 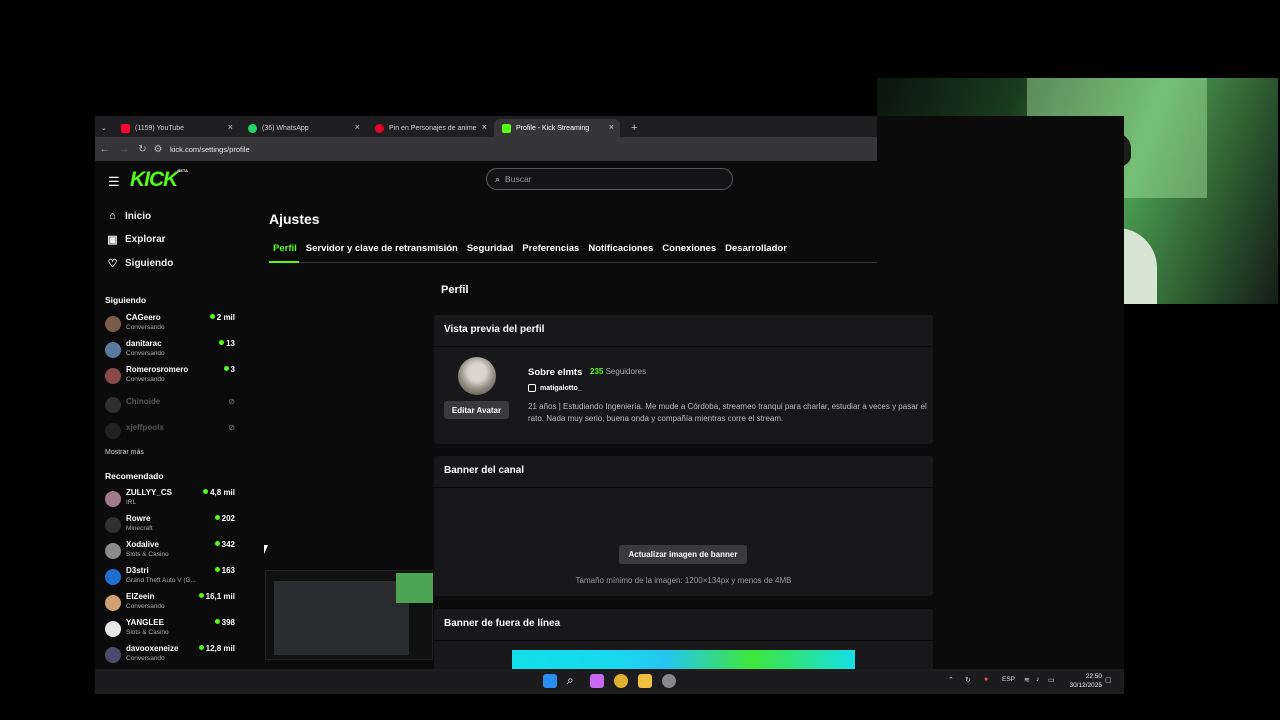 What do you see at coordinates (142, 149) in the screenshot?
I see `reload-icon: ↻` at bounding box center [142, 149].